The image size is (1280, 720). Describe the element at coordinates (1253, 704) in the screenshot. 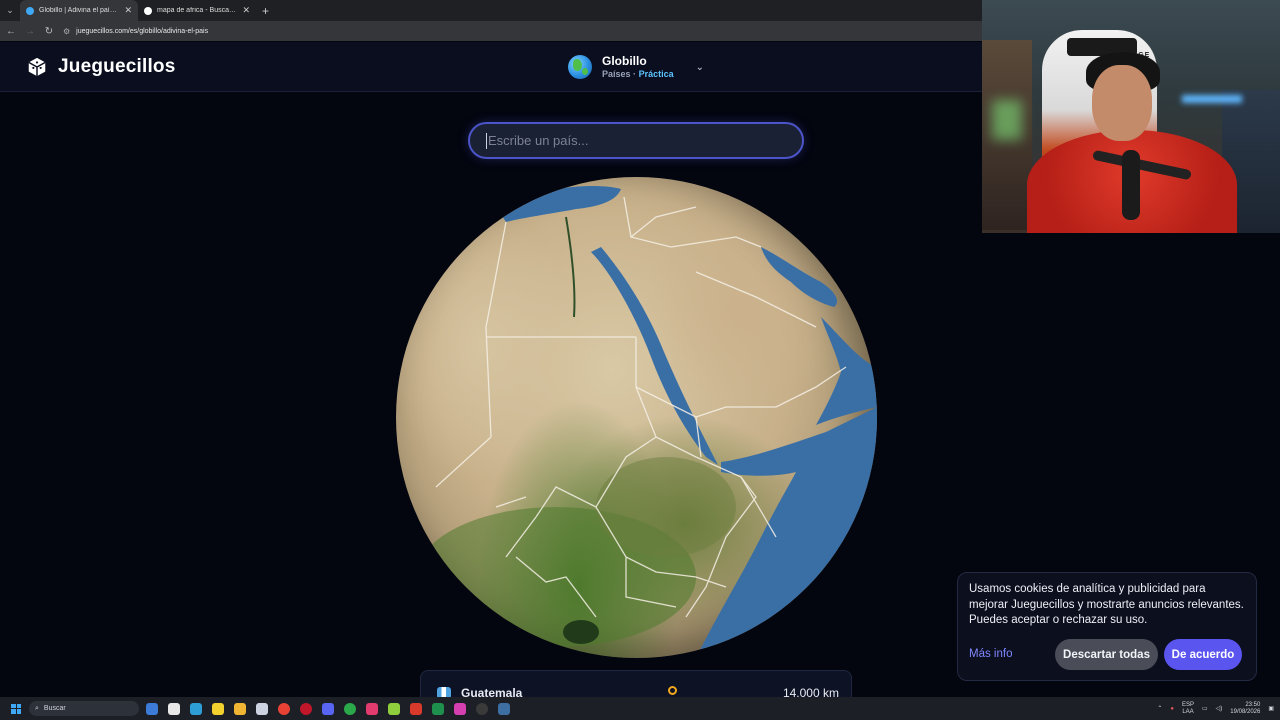

I see `clock-time: 23:50` at that location.